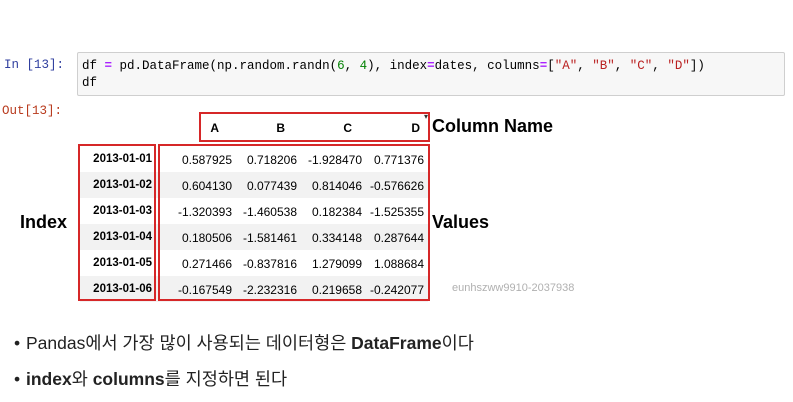 Image resolution: width=793 pixels, height=402 pixels. Describe the element at coordinates (90, 83) in the screenshot. I see `code-line-2: df` at that location.